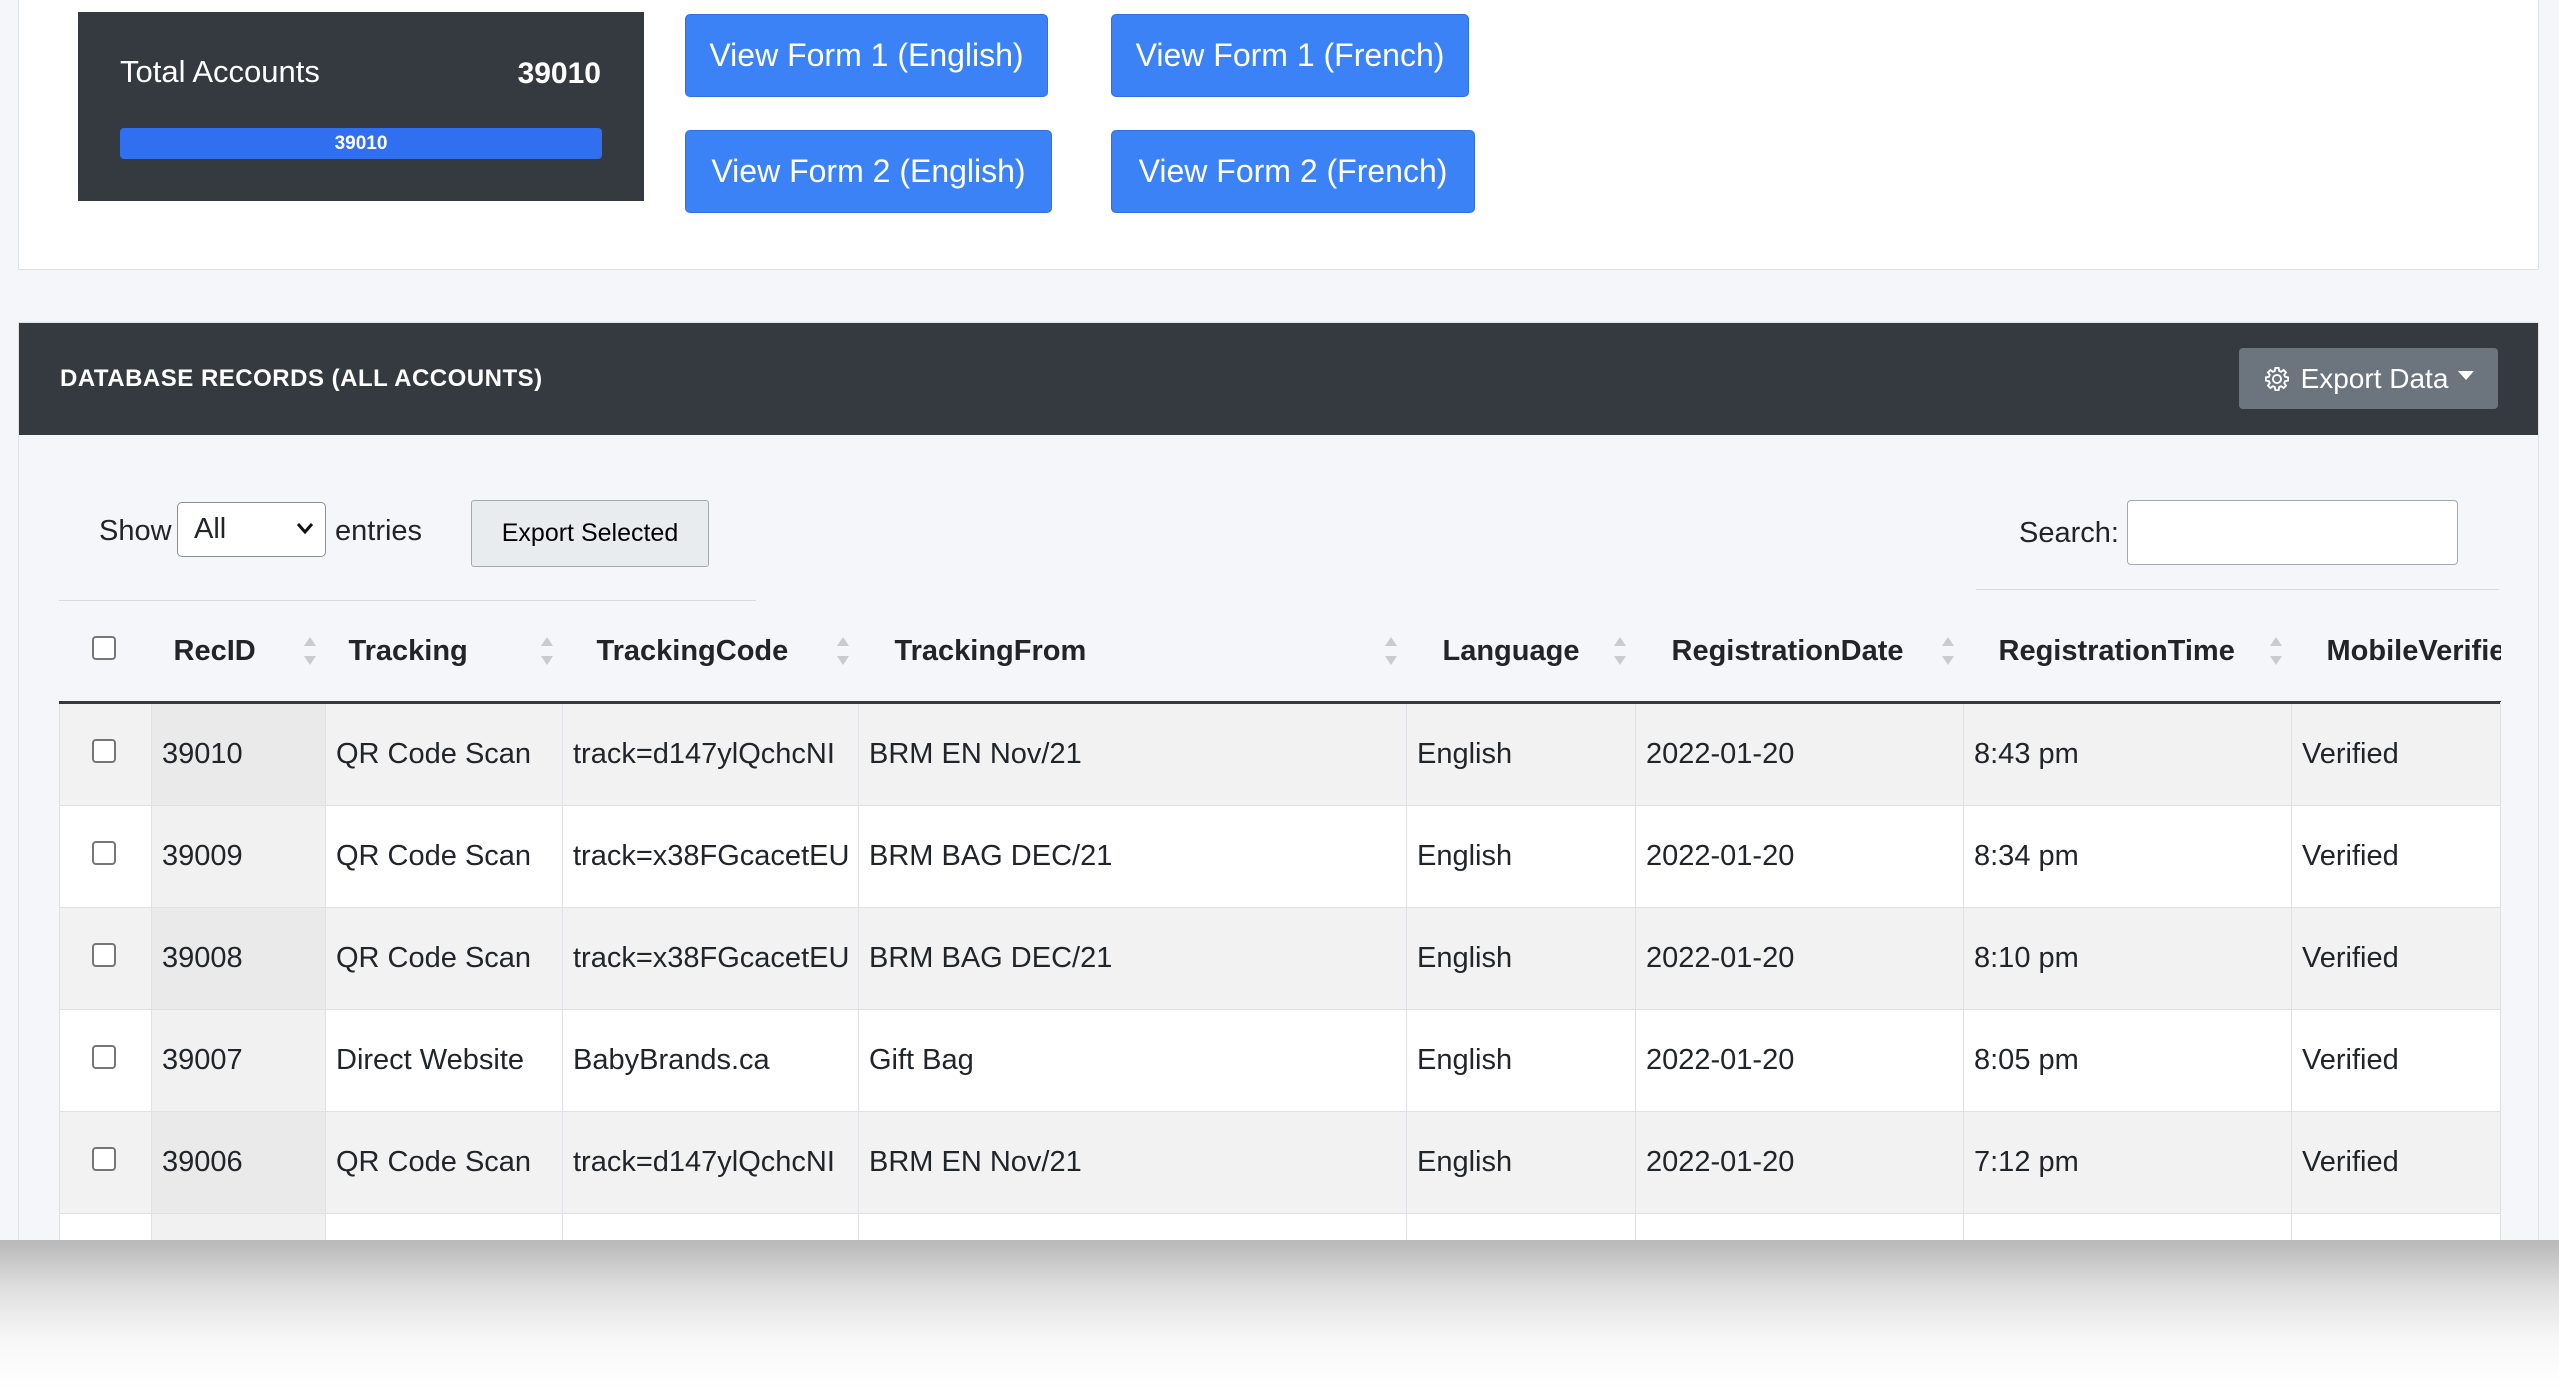 This screenshot has height=1389, width=2559. Describe the element at coordinates (1799, 652) in the screenshot. I see `column-header-registrationdate: RegistrationDate` at that location.